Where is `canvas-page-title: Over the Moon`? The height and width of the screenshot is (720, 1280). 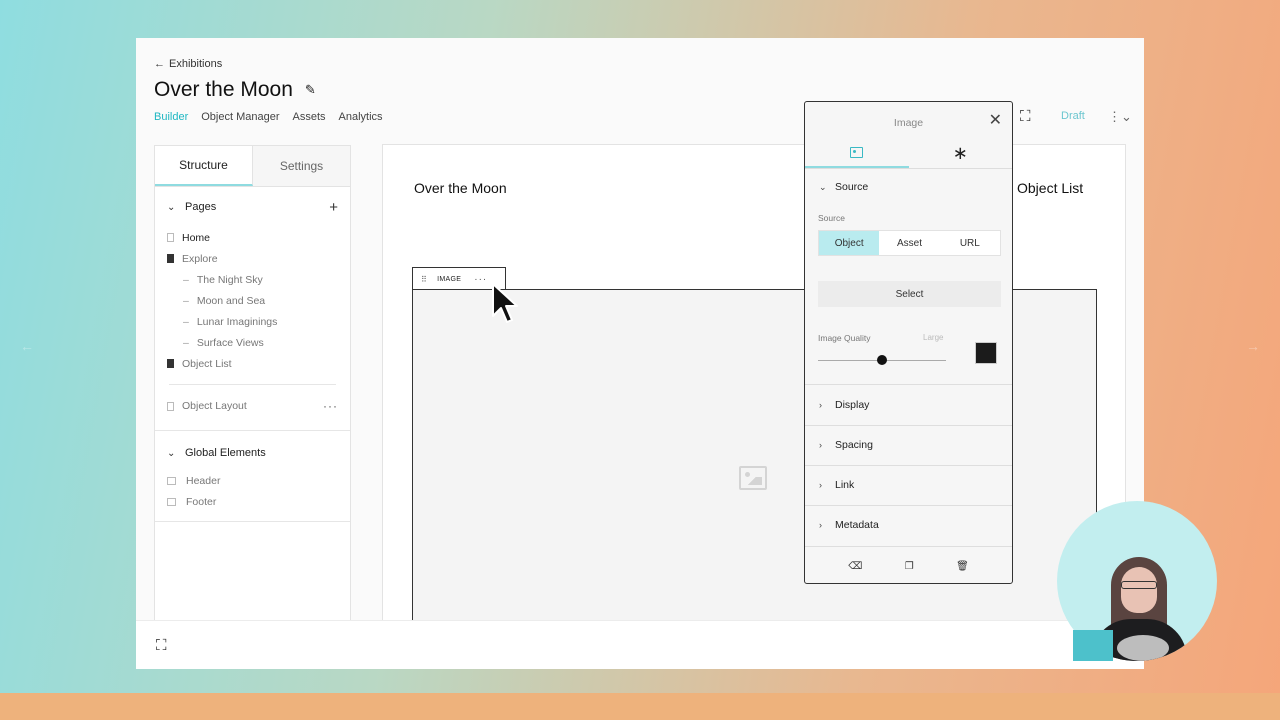
canvas-page-title: Over the Moon is located at coordinates (460, 188).